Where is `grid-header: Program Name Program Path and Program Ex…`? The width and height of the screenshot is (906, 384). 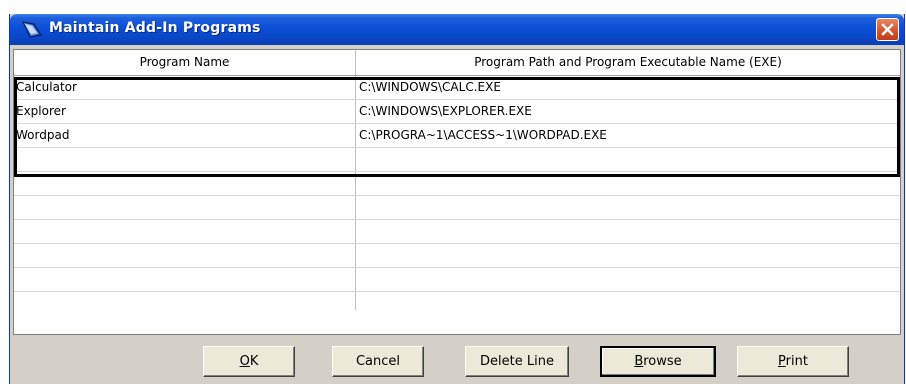
grid-header: Program Name Program Path and Program Ex… is located at coordinates (457, 63).